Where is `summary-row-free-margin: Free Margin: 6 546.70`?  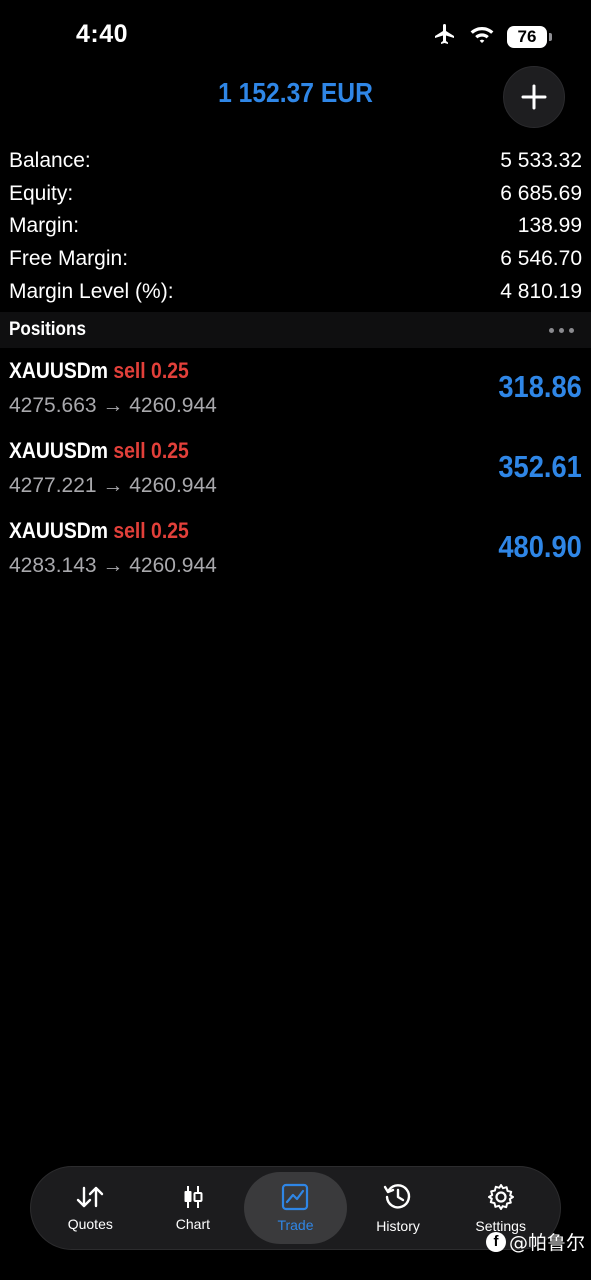
summary-row-free-margin: Free Margin: 6 546.70 is located at coordinates (295, 259).